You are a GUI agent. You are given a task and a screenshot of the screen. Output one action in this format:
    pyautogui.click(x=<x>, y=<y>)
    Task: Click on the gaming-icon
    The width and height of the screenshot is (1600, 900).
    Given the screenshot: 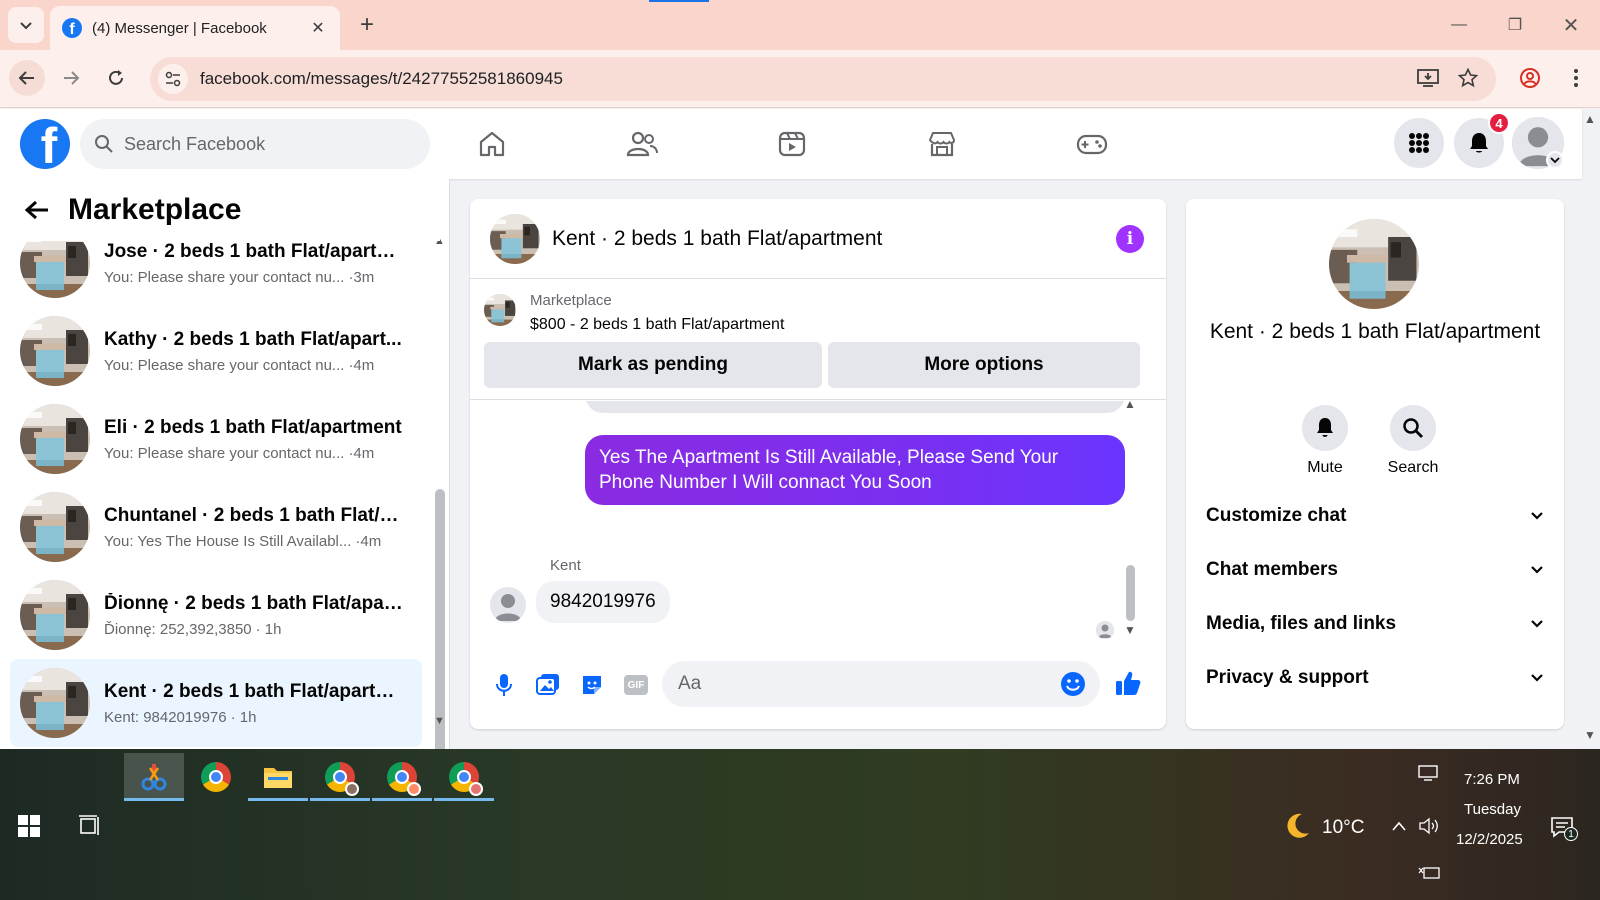 What is the action you would take?
    pyautogui.click(x=1092, y=144)
    